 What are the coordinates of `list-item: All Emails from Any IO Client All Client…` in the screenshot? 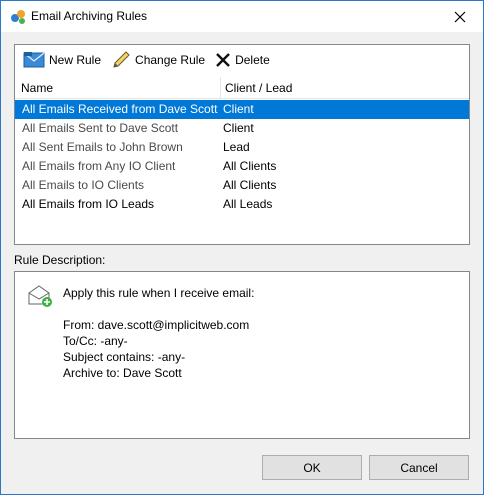 It's located at (242, 166).